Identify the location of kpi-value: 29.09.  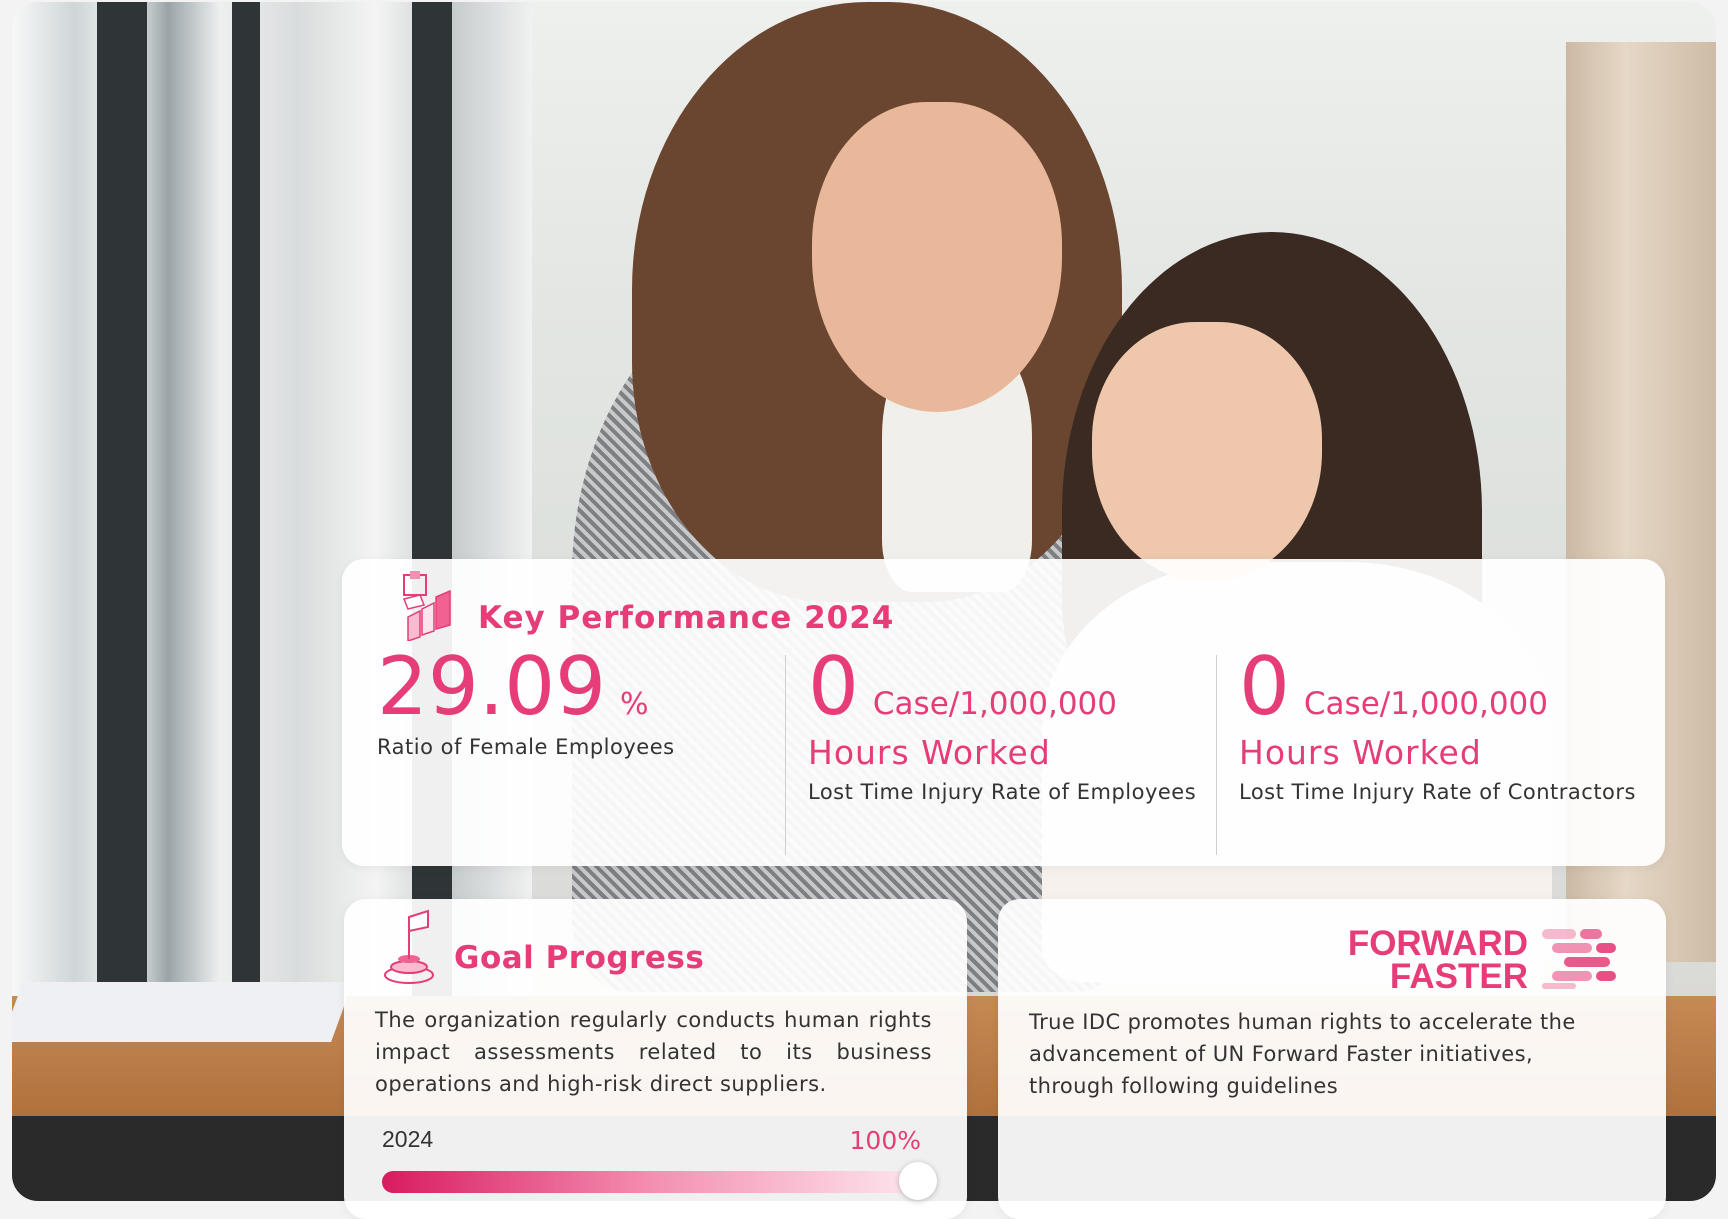
(492, 686).